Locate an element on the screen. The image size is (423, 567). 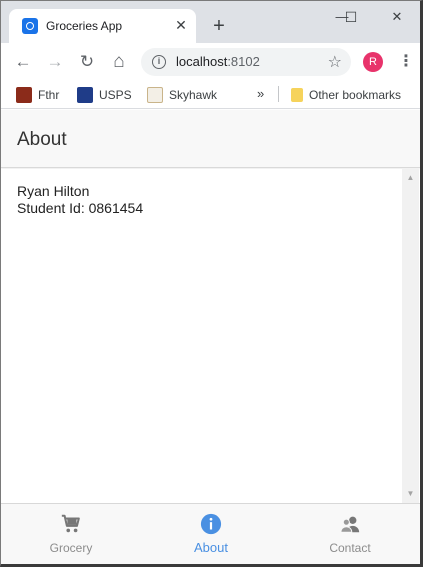
usps-favicon-icon is located at coordinates (85, 94).